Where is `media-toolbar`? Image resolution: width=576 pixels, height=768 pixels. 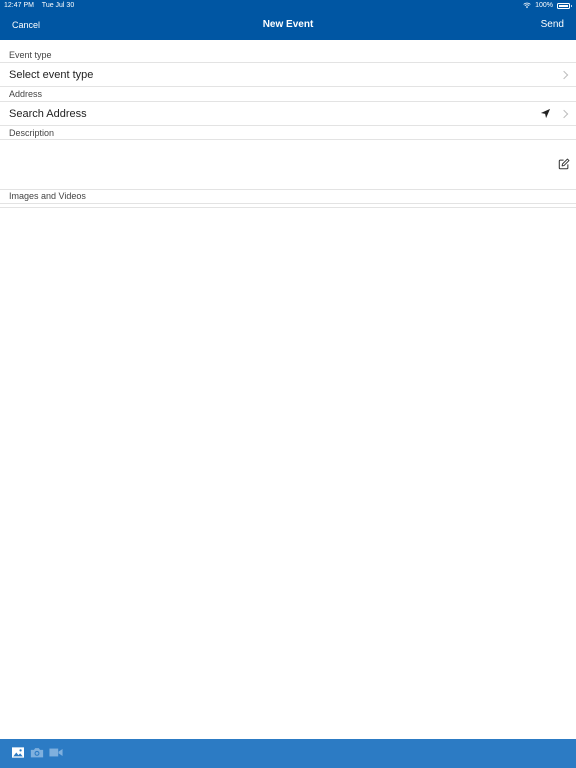 media-toolbar is located at coordinates (288, 753).